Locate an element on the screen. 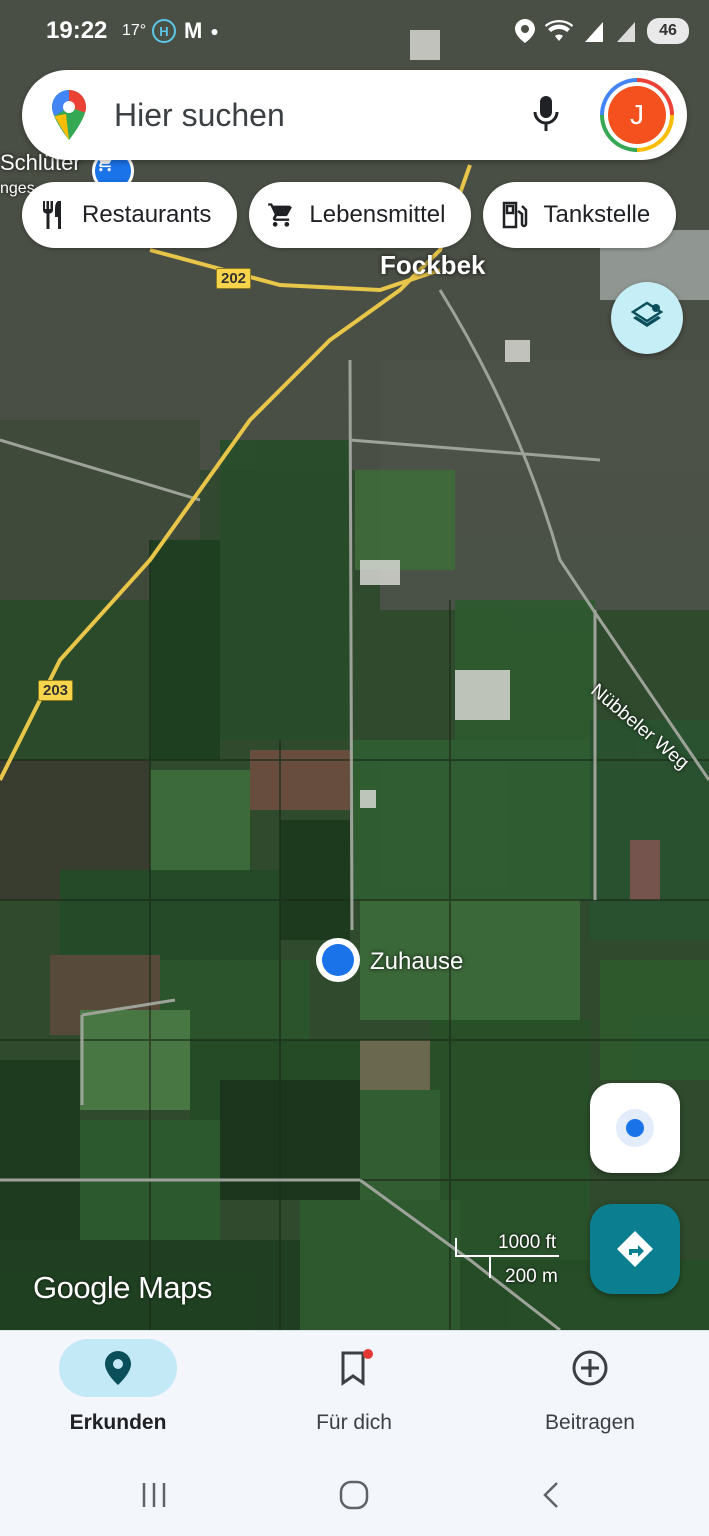  home-location-marker is located at coordinates (338, 960).